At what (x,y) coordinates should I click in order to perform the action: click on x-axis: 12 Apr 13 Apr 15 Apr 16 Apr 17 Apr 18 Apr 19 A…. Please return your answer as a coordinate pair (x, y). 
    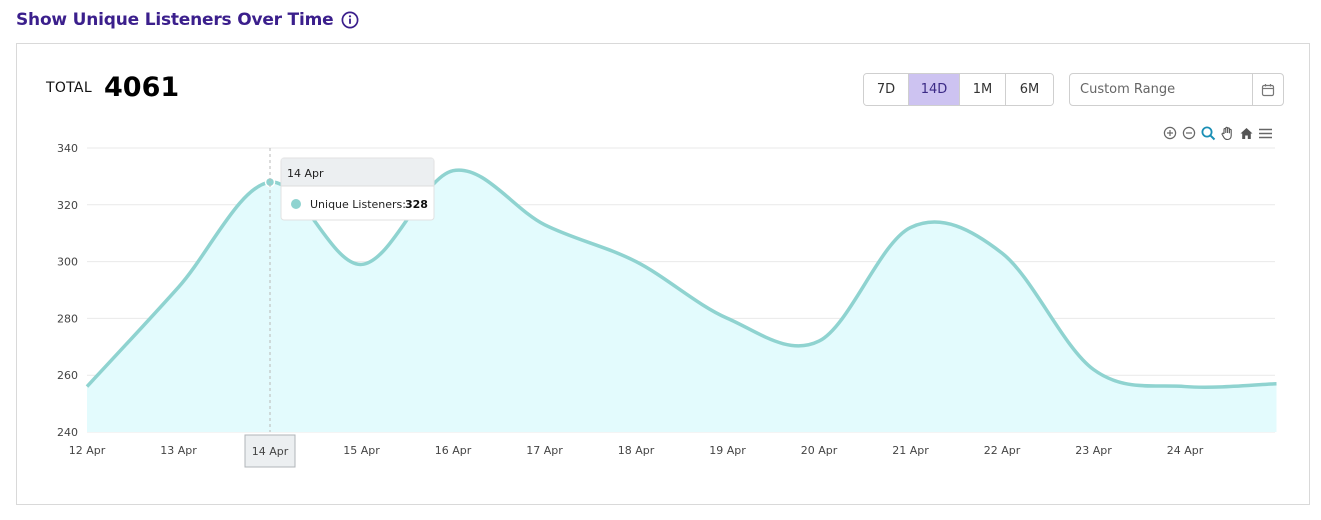
    Looking at the image, I should click on (636, 450).